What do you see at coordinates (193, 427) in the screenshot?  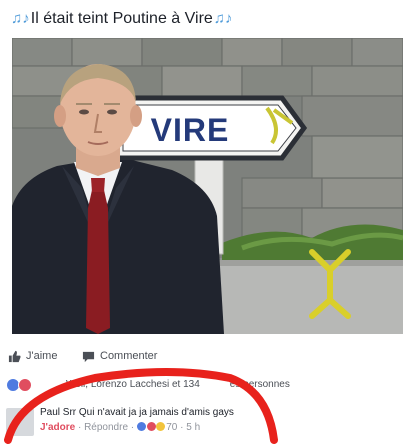 I see `comment-time: 5 h` at bounding box center [193, 427].